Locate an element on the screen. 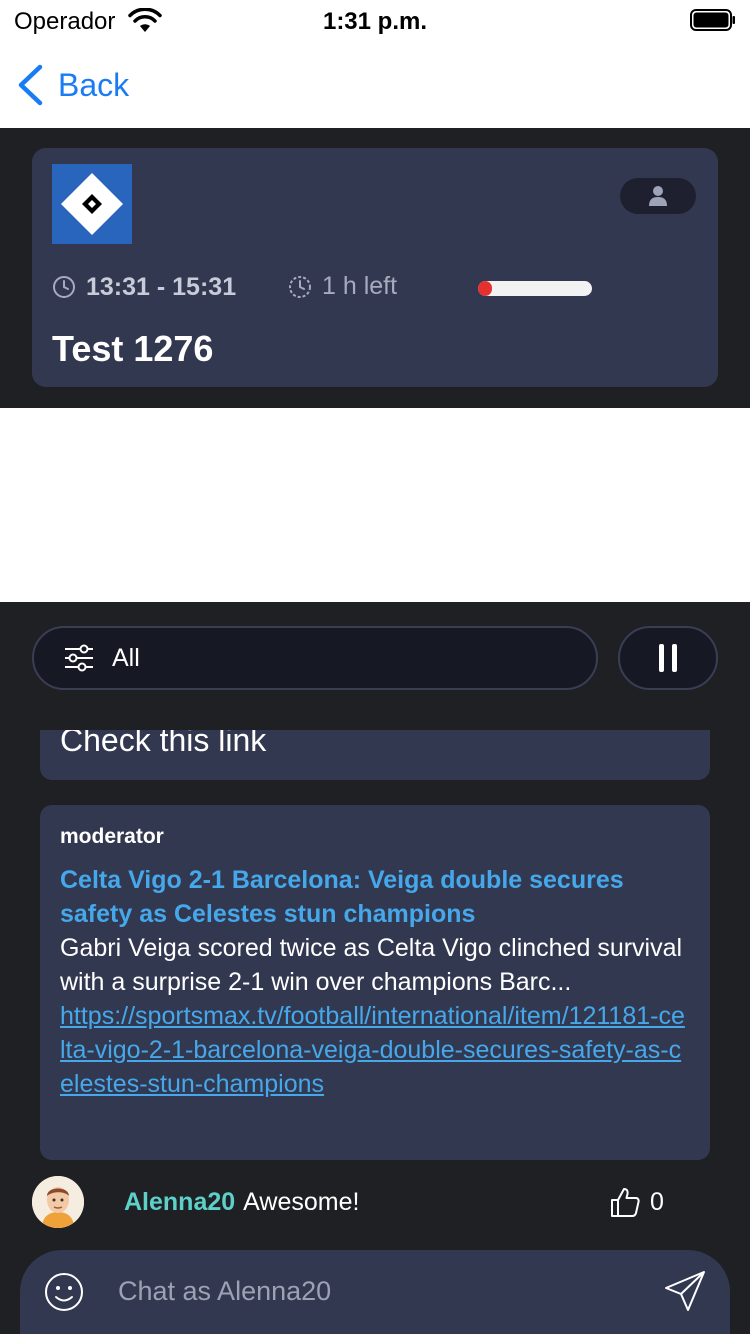 The width and height of the screenshot is (750, 1334). time-range: 13:31 - 15:31 is located at coordinates (144, 287).